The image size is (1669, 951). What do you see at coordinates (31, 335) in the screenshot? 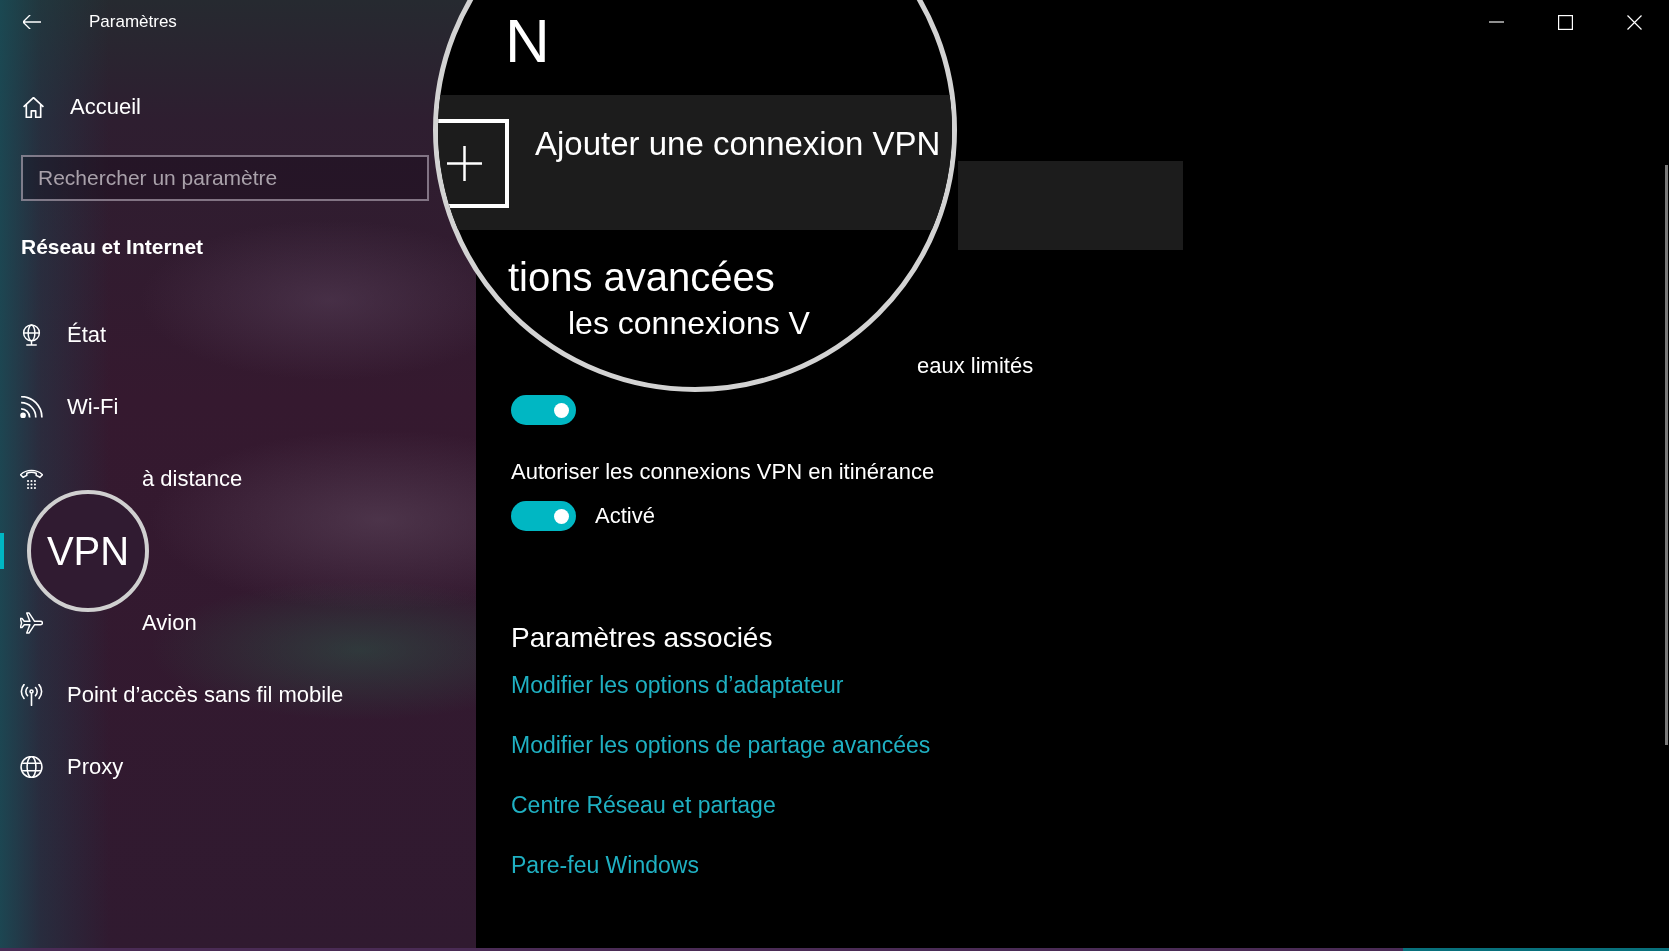
I see `monitor-globe-icon` at bounding box center [31, 335].